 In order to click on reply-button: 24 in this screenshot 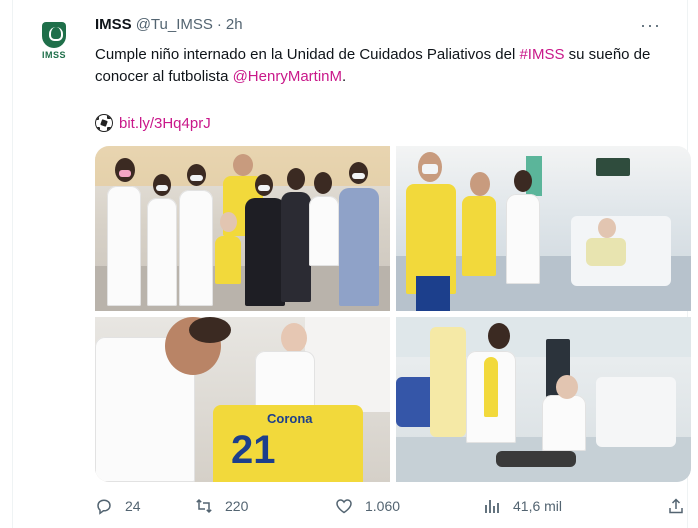, I will do `click(145, 506)`.